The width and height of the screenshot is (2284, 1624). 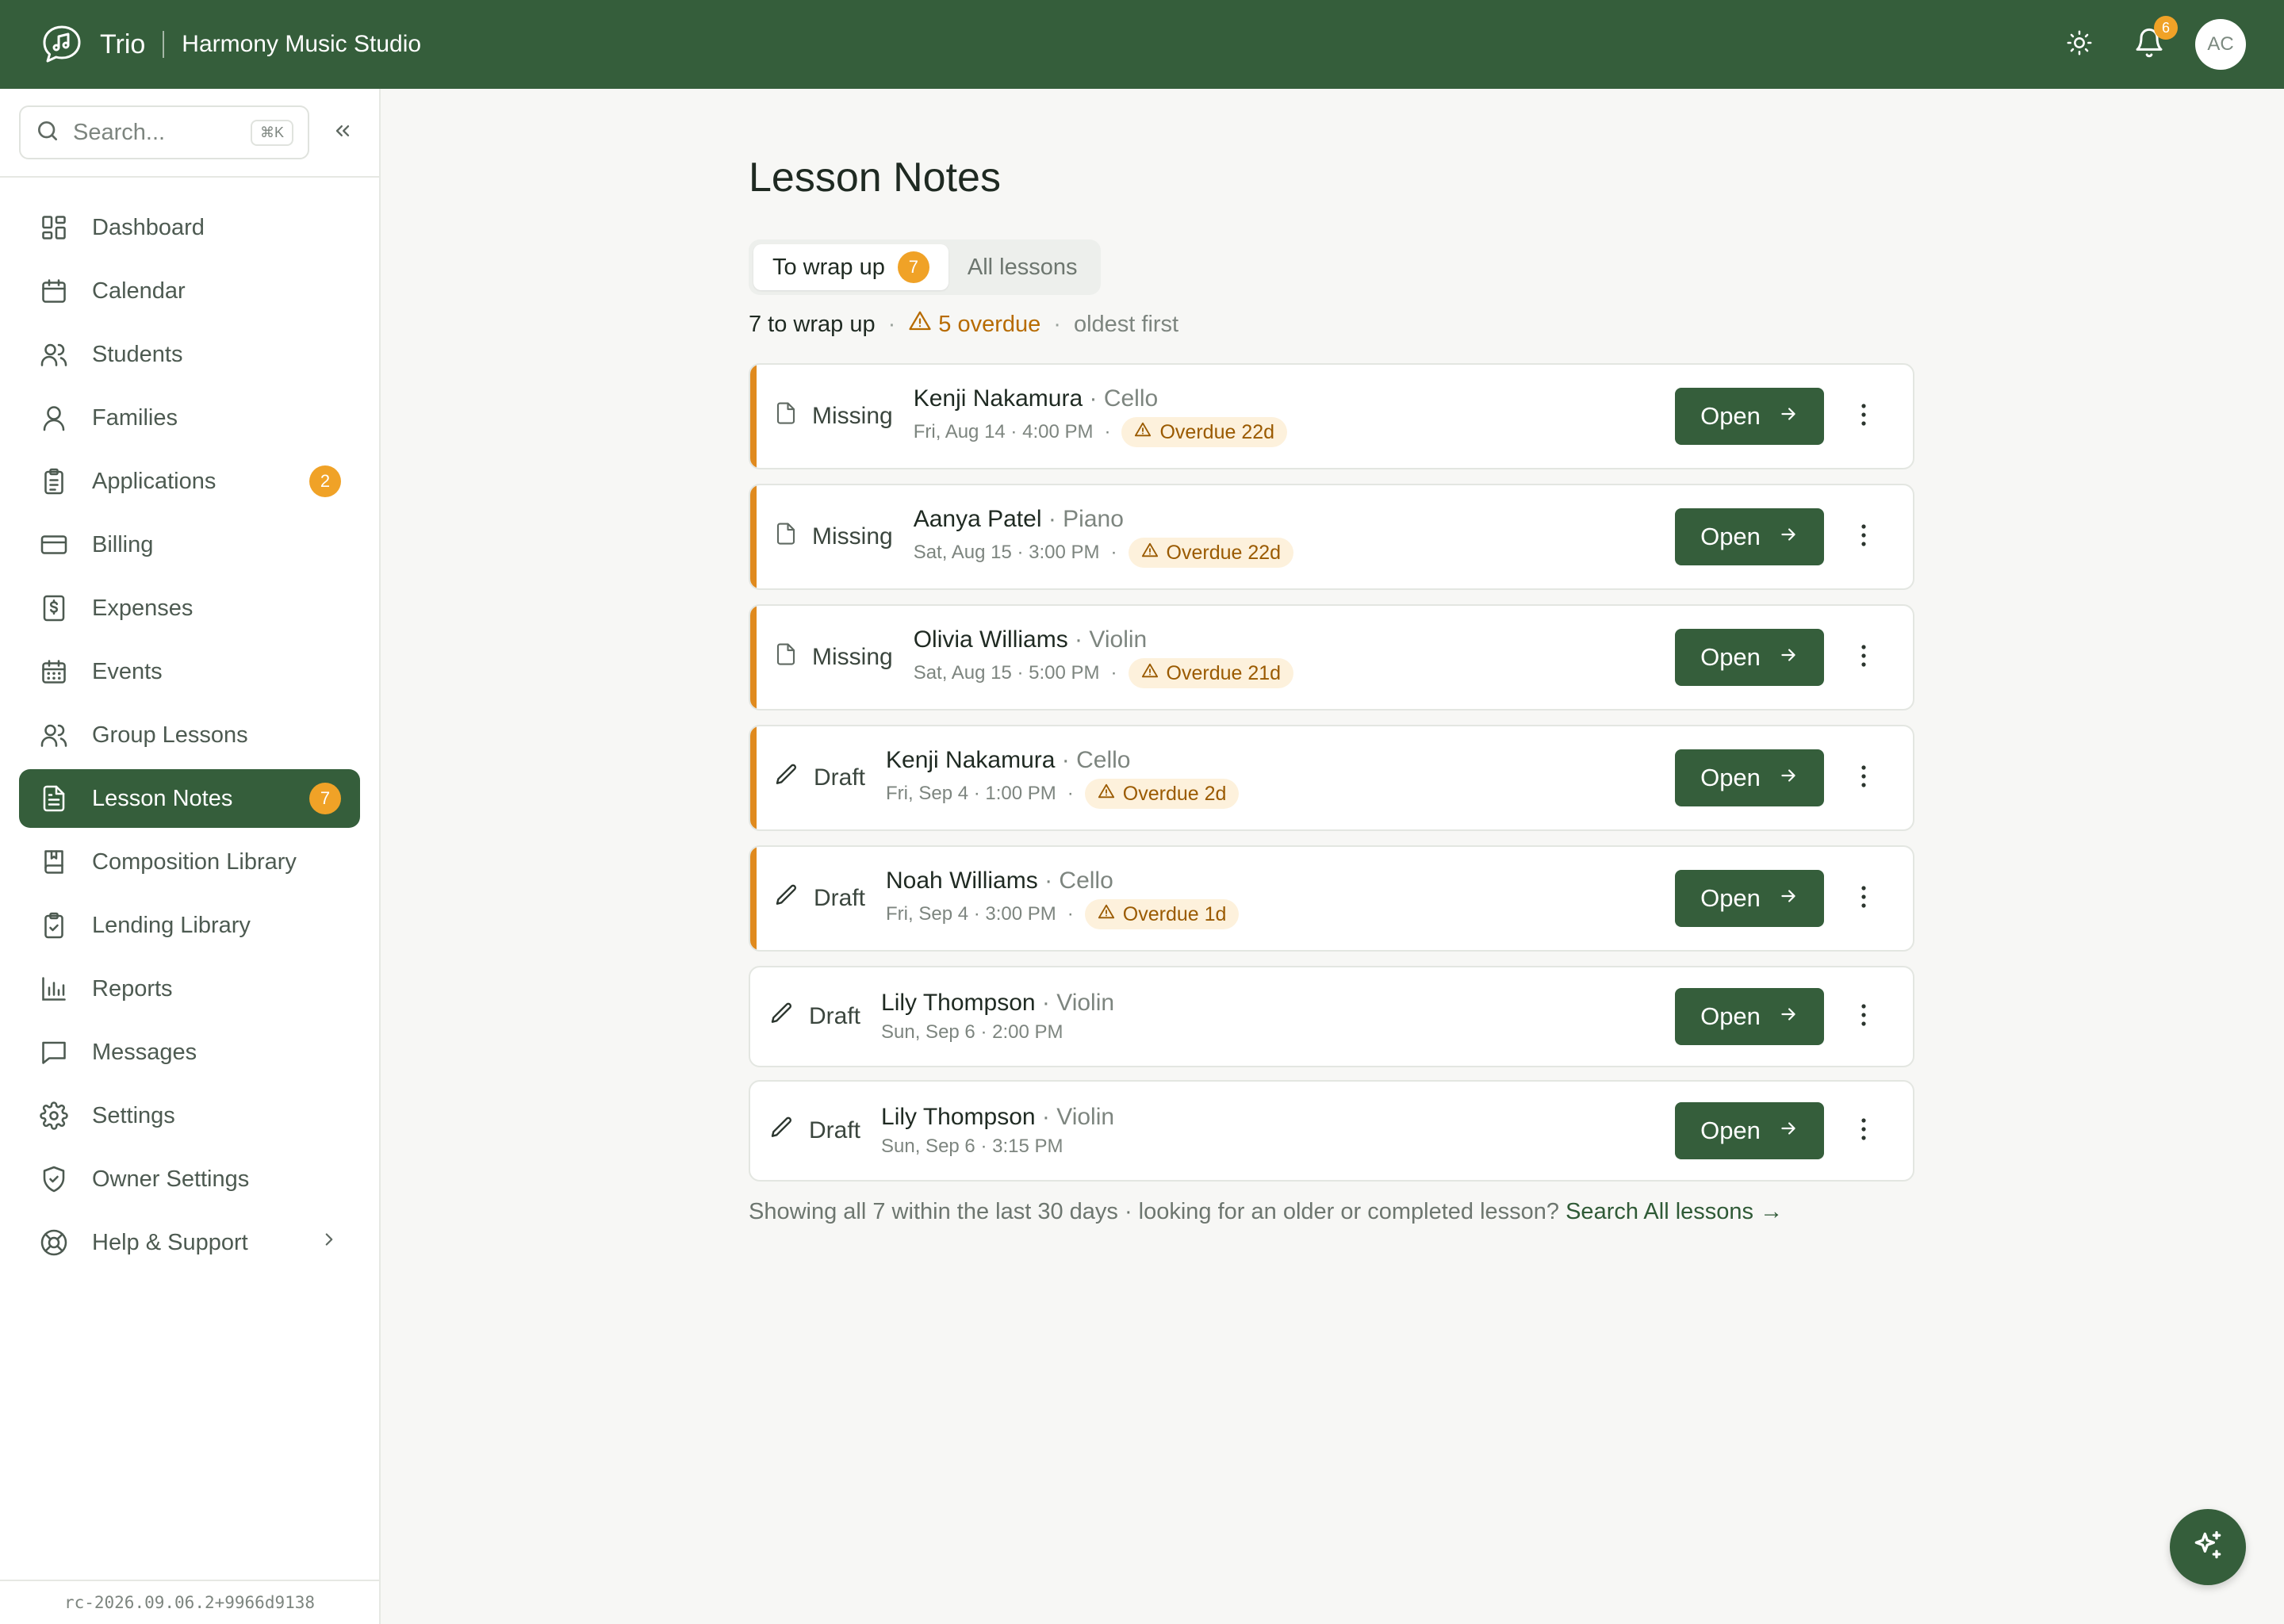 What do you see at coordinates (786, 898) in the screenshot?
I see `pencil-icon` at bounding box center [786, 898].